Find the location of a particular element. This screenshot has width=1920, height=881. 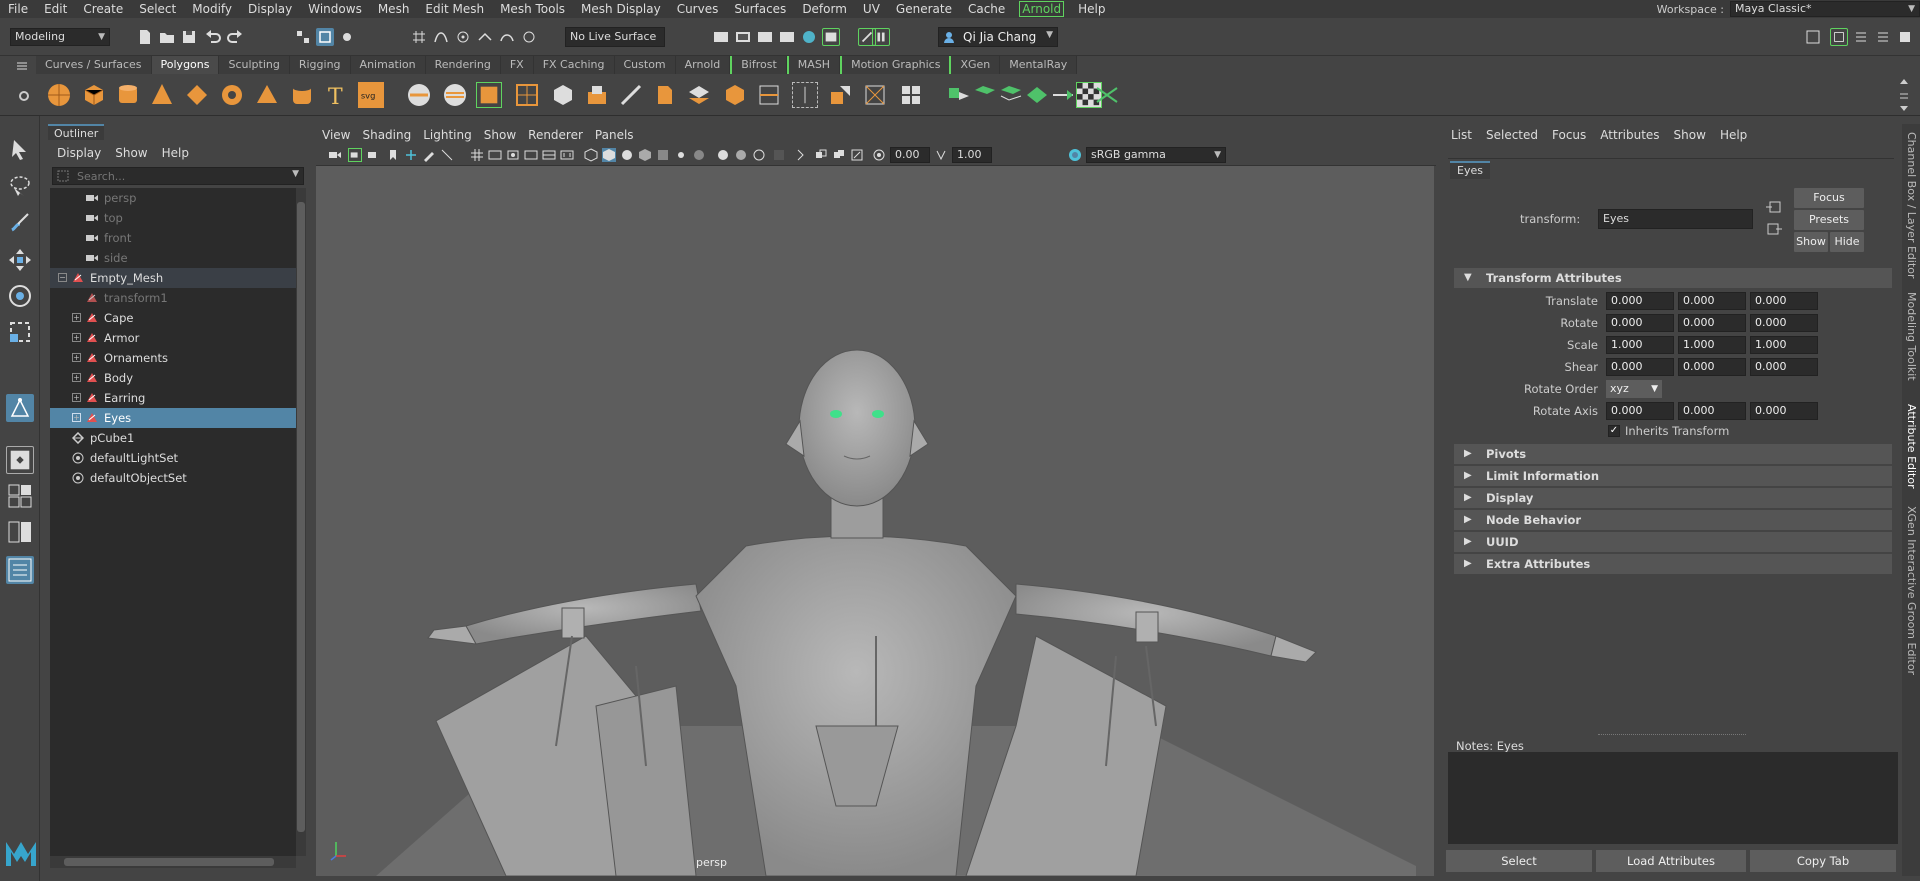

target-weld-icon is located at coordinates (875, 95).